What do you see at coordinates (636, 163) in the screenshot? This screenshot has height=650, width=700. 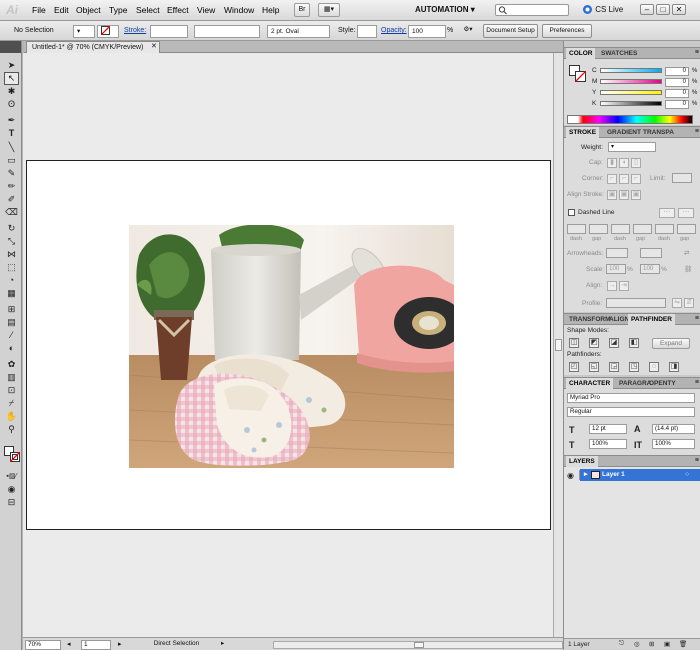 I see `projecting-cap-icon: ▯` at bounding box center [636, 163].